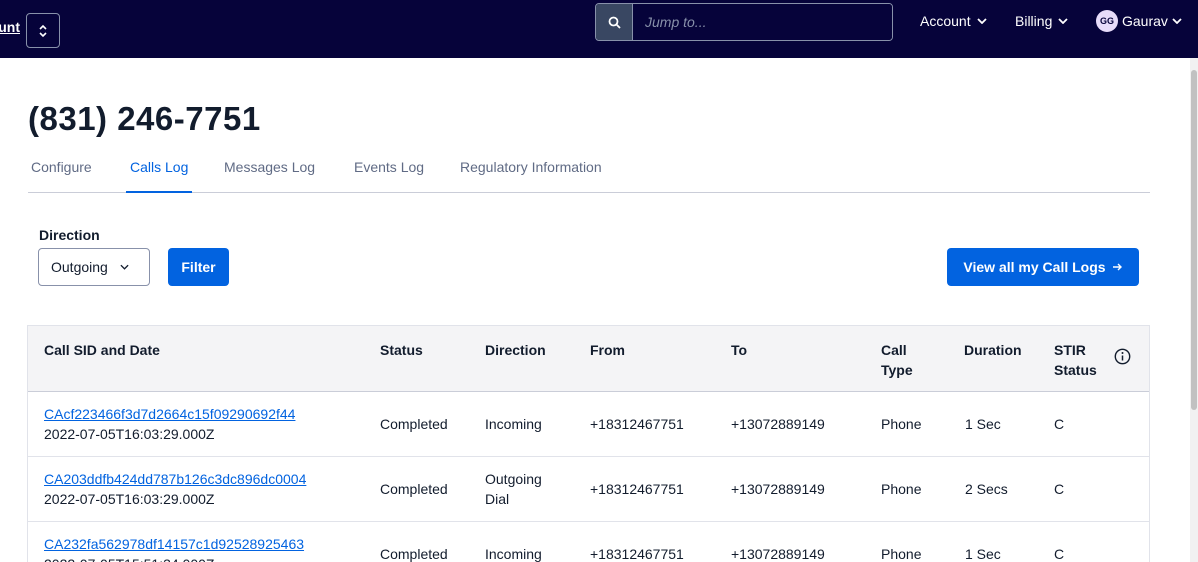 The width and height of the screenshot is (1198, 562). What do you see at coordinates (739, 350) in the screenshot?
I see `header-to: To` at bounding box center [739, 350].